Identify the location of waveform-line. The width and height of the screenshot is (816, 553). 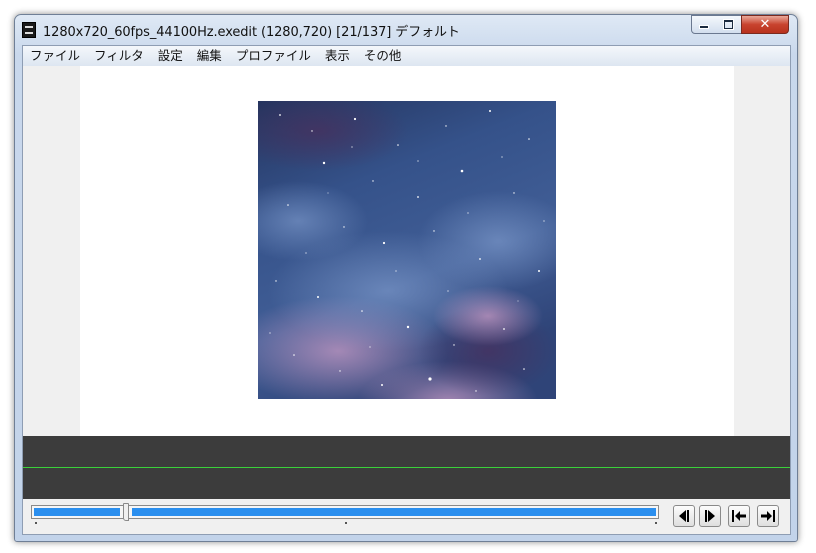
(406, 467).